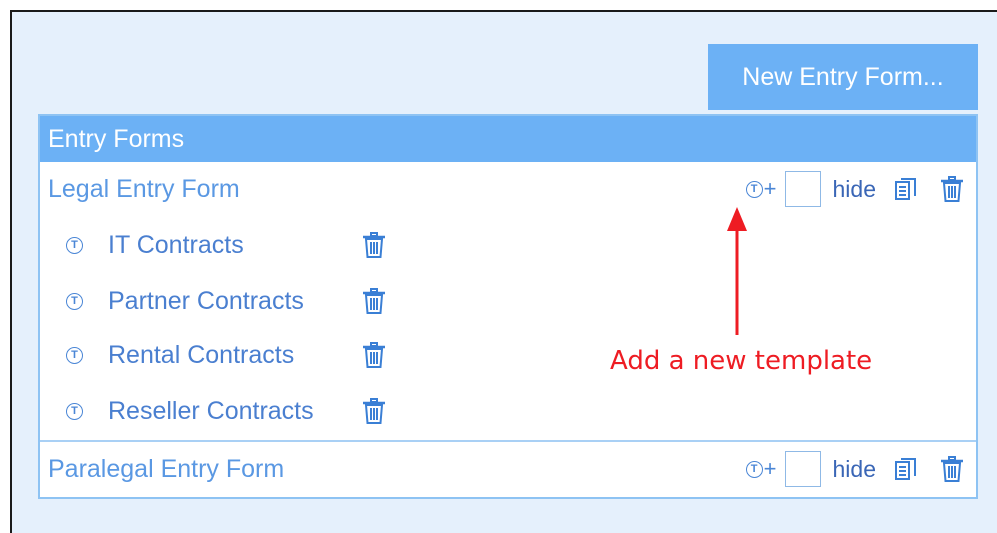 The width and height of the screenshot is (997, 533). Describe the element at coordinates (201, 355) in the screenshot. I see `template-name: Rental Contracts` at that location.